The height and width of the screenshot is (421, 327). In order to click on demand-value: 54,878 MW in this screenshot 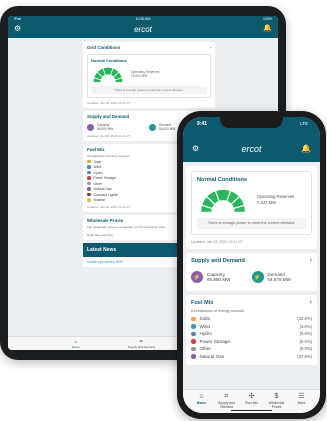, I will do `click(279, 279)`.